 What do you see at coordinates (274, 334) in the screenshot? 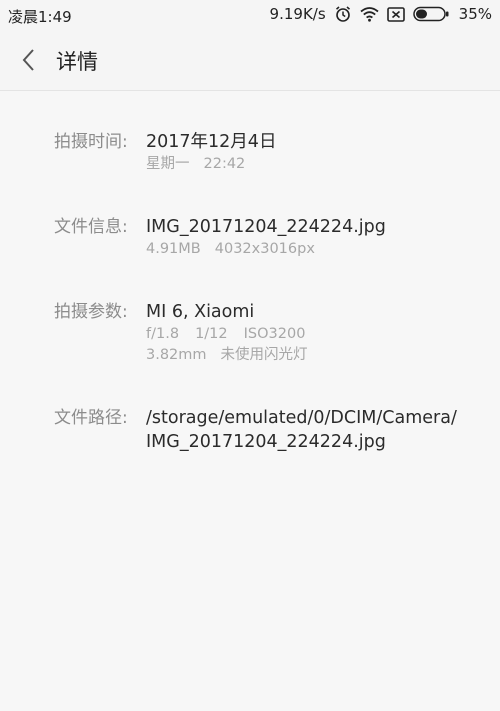
I see `iso: ISO3200` at bounding box center [274, 334].